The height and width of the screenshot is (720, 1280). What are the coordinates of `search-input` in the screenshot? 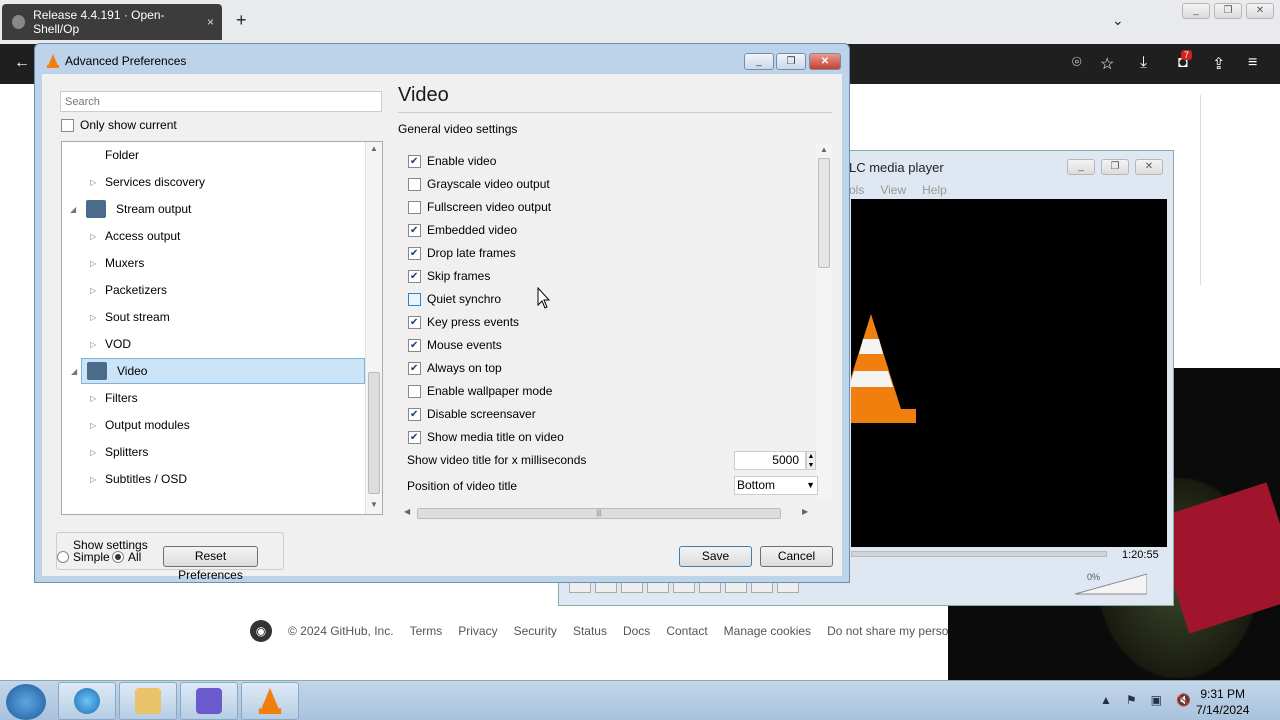 It's located at (221, 101).